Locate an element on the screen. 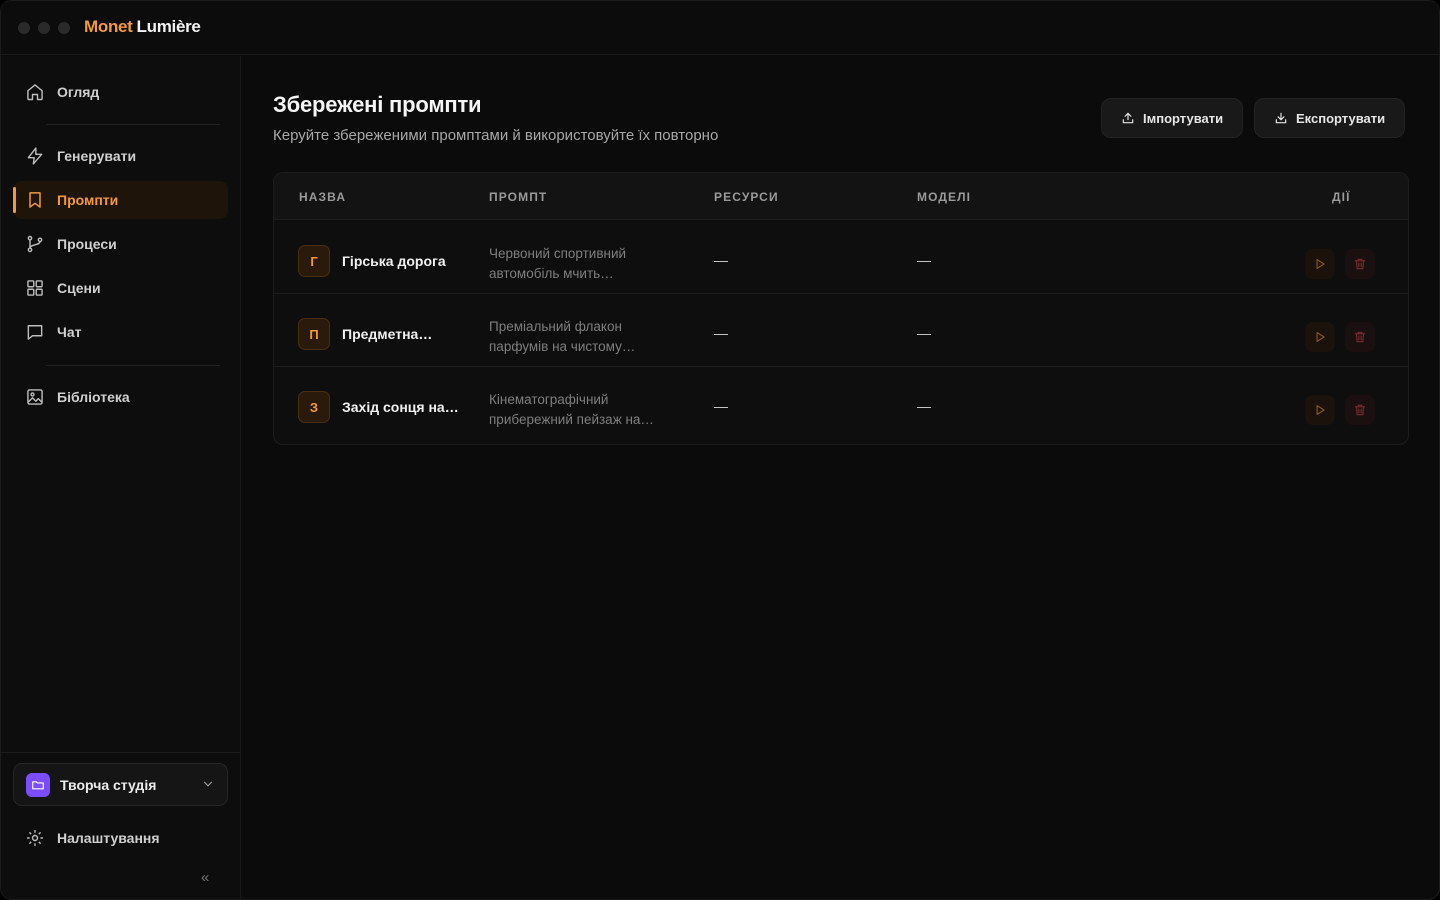  table-header: НАЗВА ПРОМПТ РЕСУРСИ МОДЕЛІ ДІЇ is located at coordinates (841, 196).